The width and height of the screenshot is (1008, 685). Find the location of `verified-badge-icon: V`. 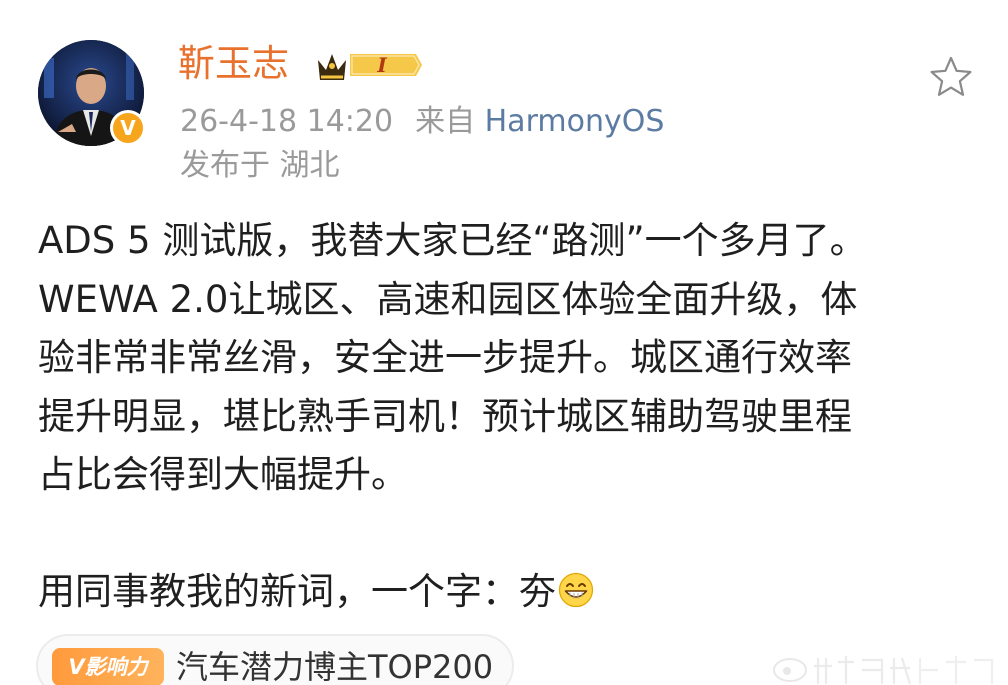

verified-badge-icon: V is located at coordinates (128, 128).